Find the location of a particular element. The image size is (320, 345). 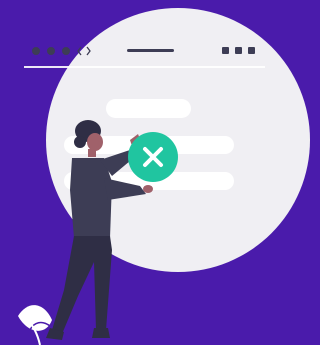

content-bar is located at coordinates (148, 108).